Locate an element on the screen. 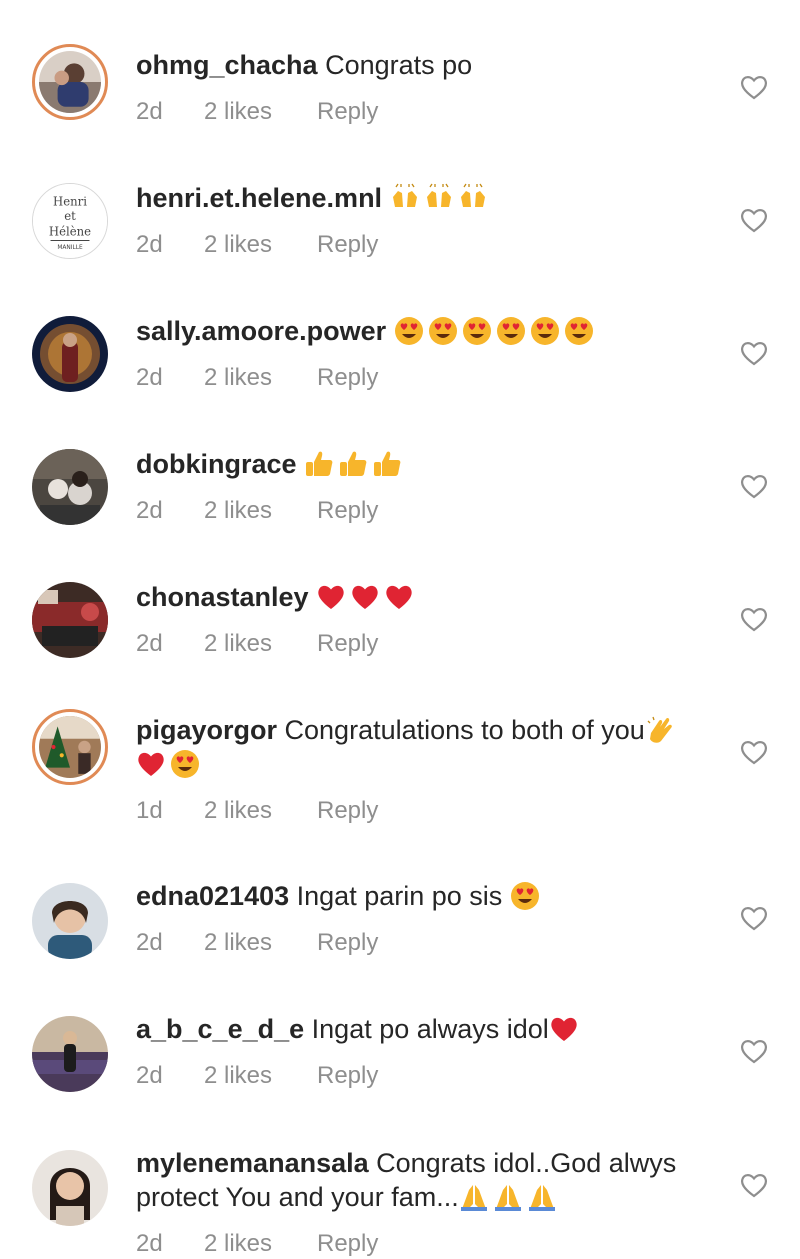  comment-text: ohmg_chacha Congrats po is located at coordinates (423, 65).